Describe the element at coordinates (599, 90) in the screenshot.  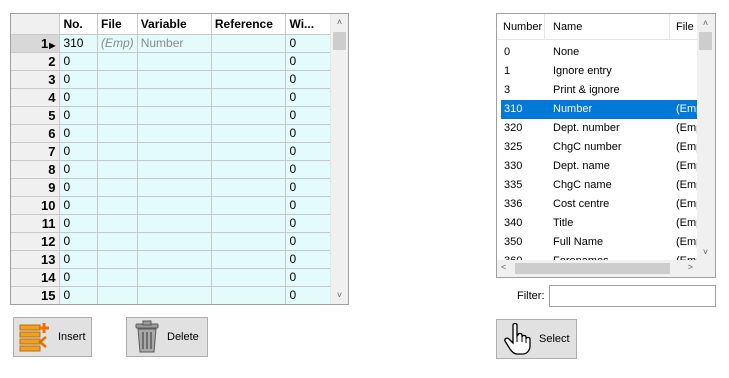
I see `list-item: 3 Print & ignore` at that location.